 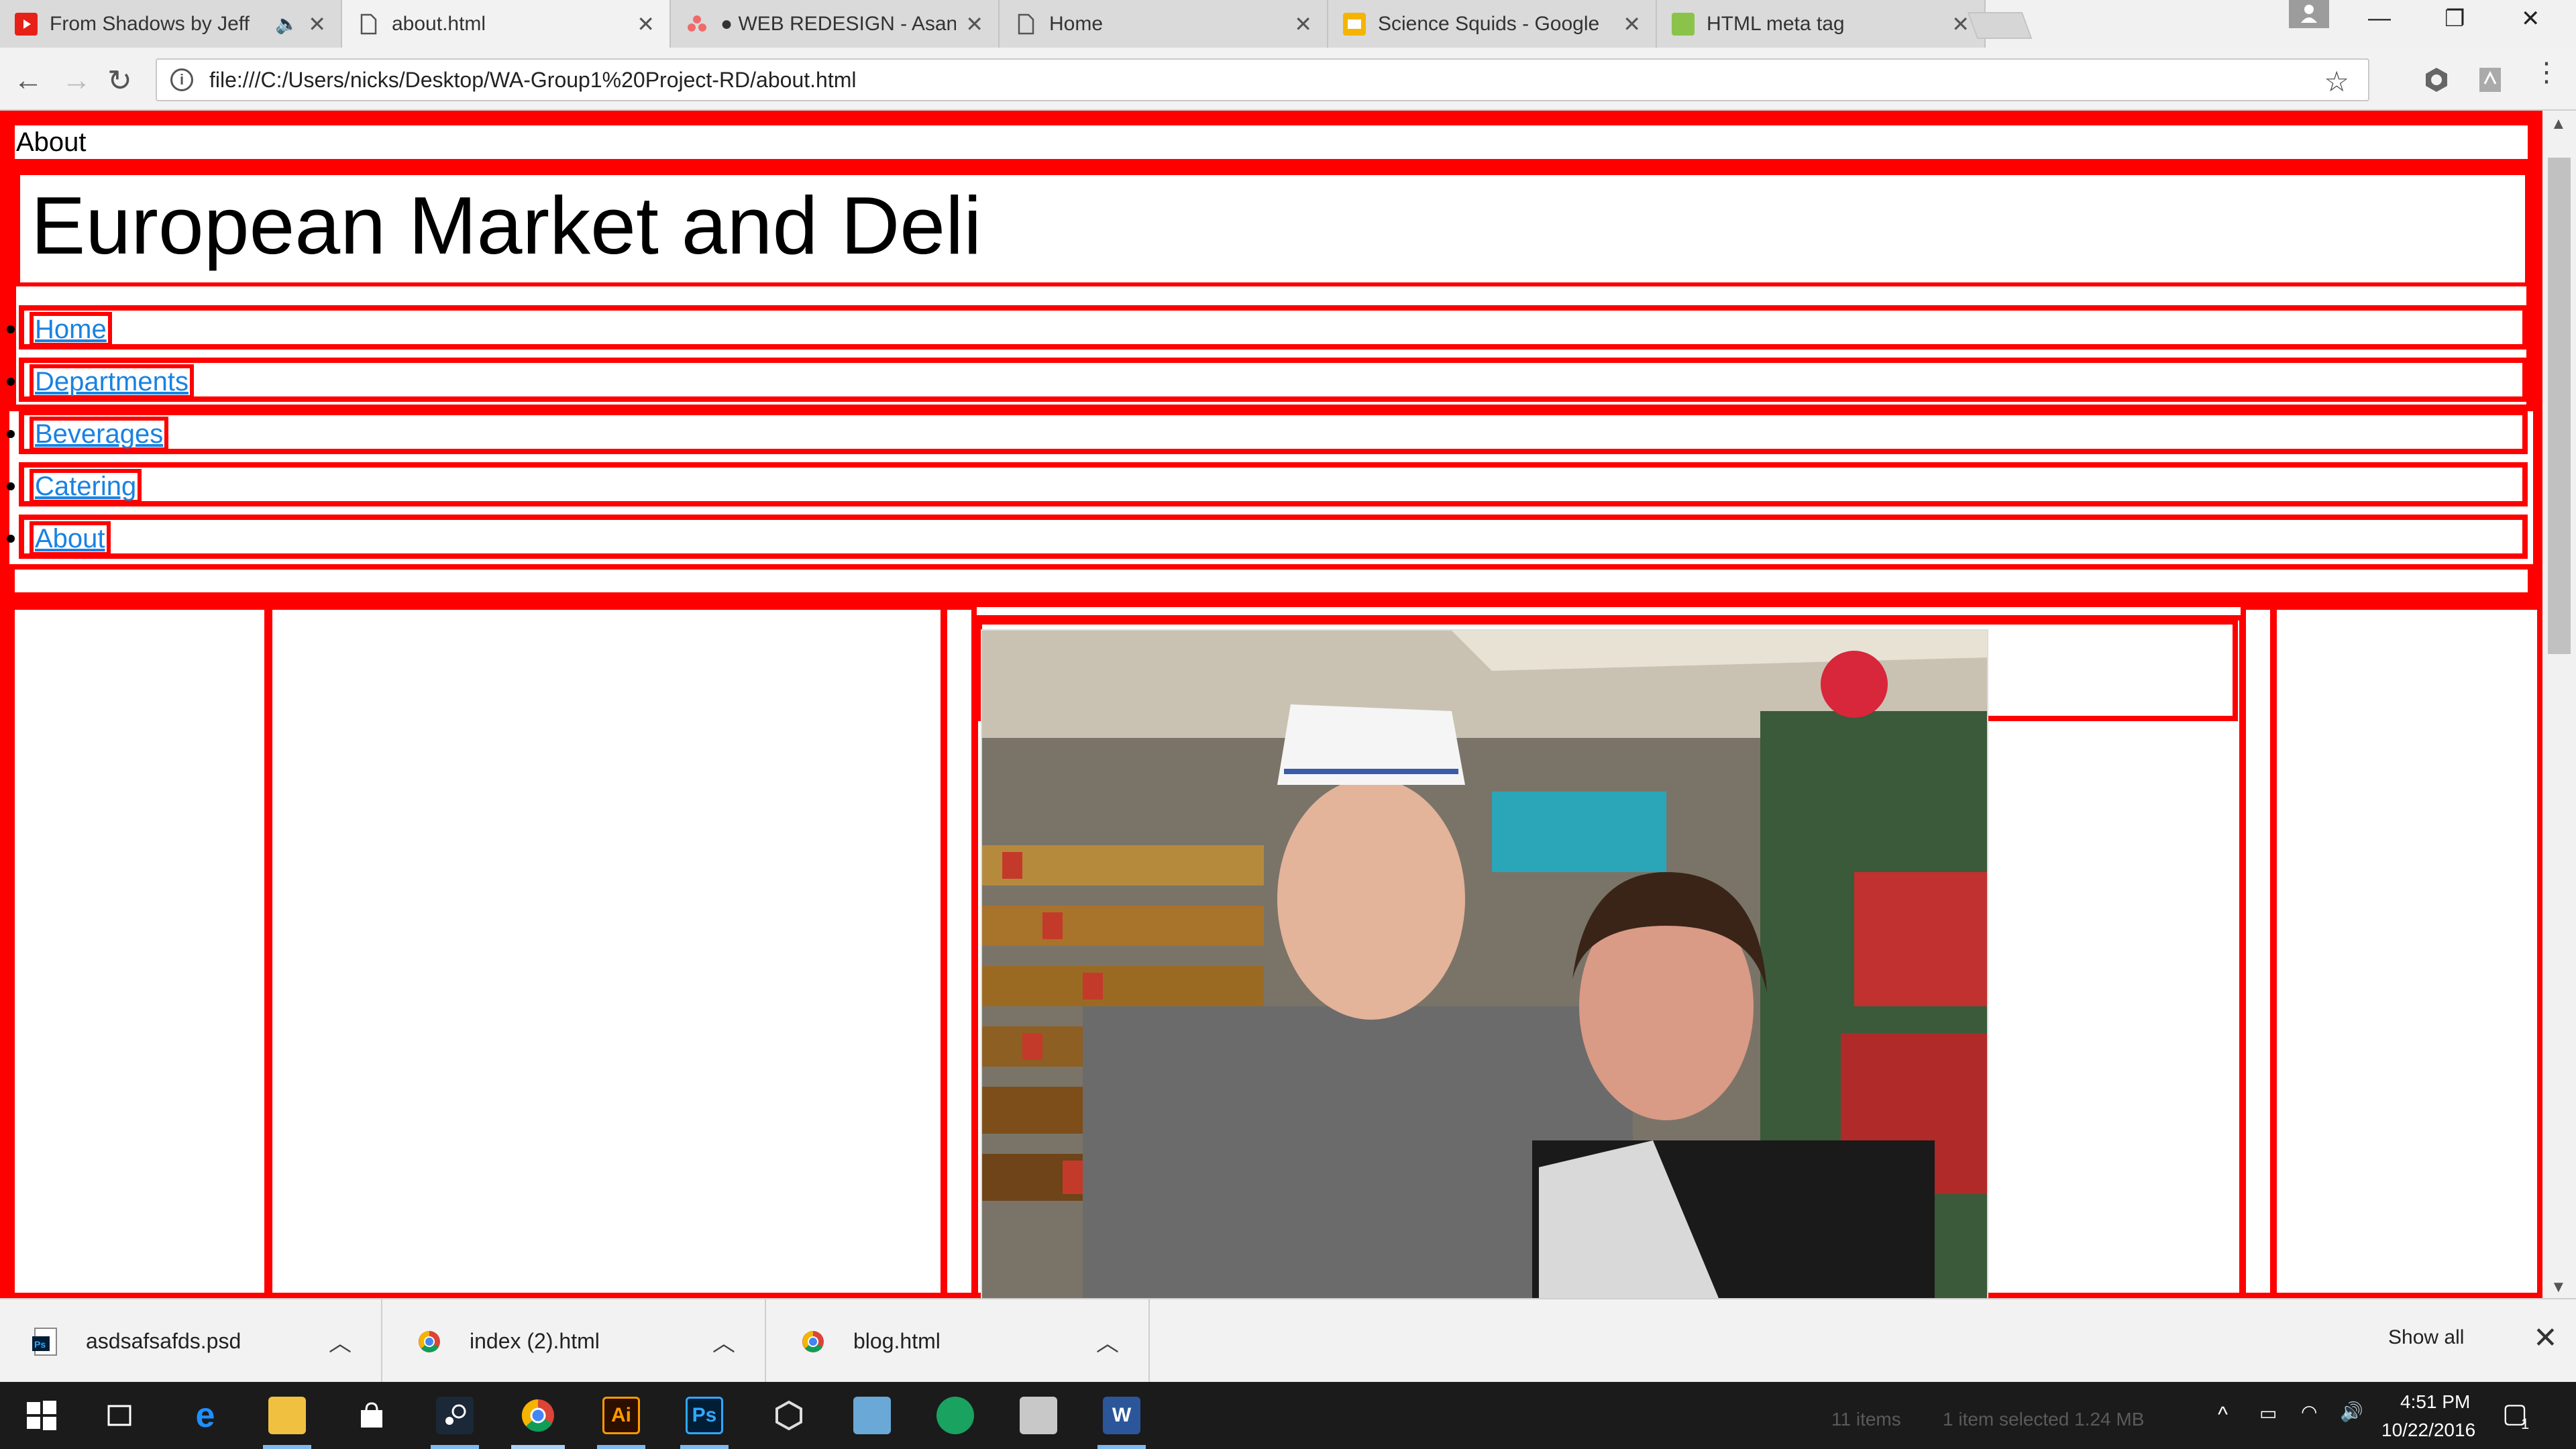 I want to click on windows-start-icon, so click(x=41, y=1415).